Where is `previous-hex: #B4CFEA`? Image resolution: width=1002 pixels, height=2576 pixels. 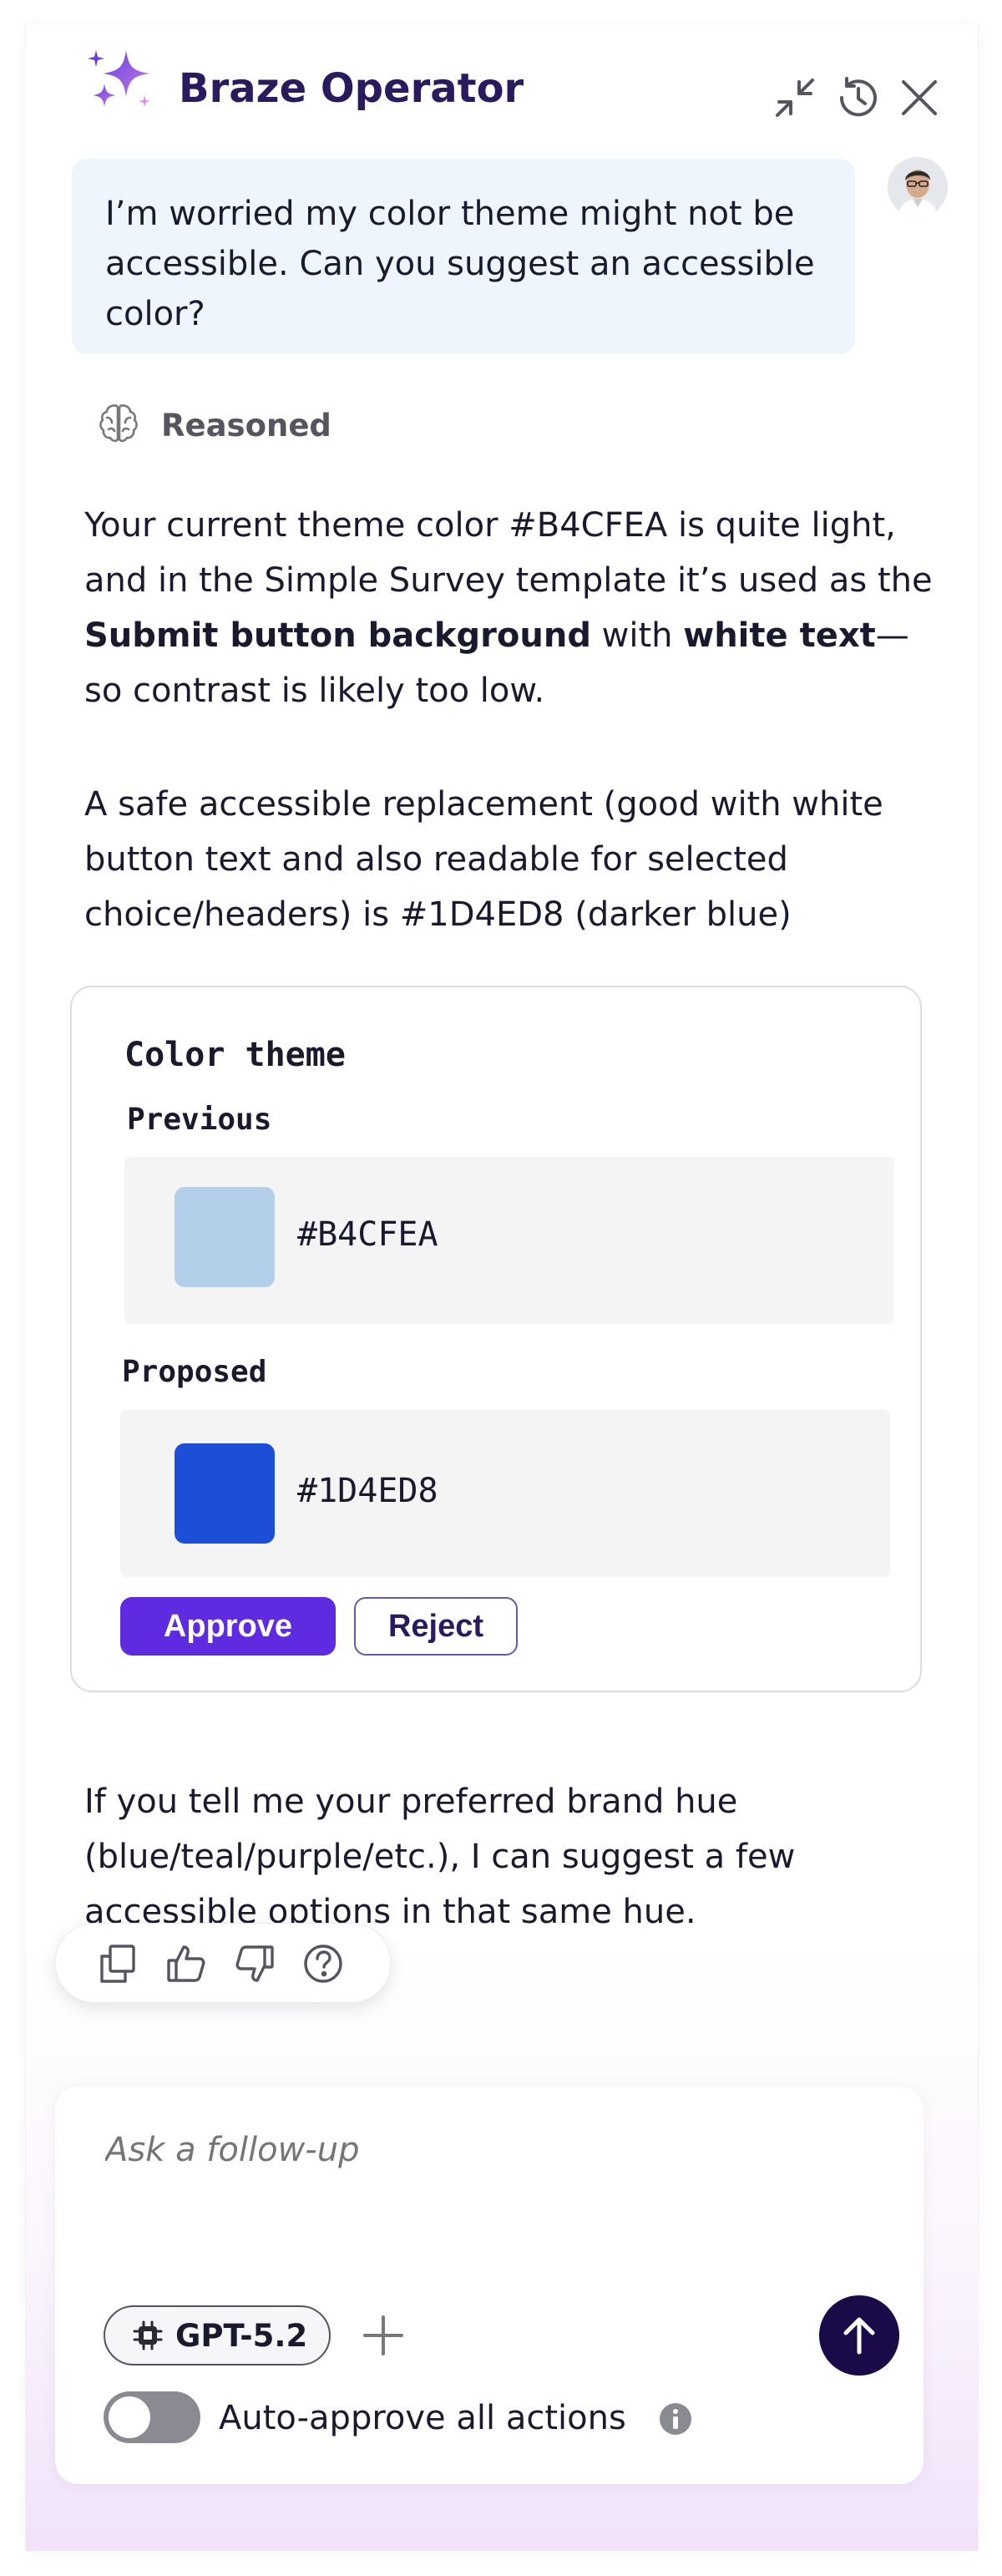 previous-hex: #B4CFEA is located at coordinates (367, 1234).